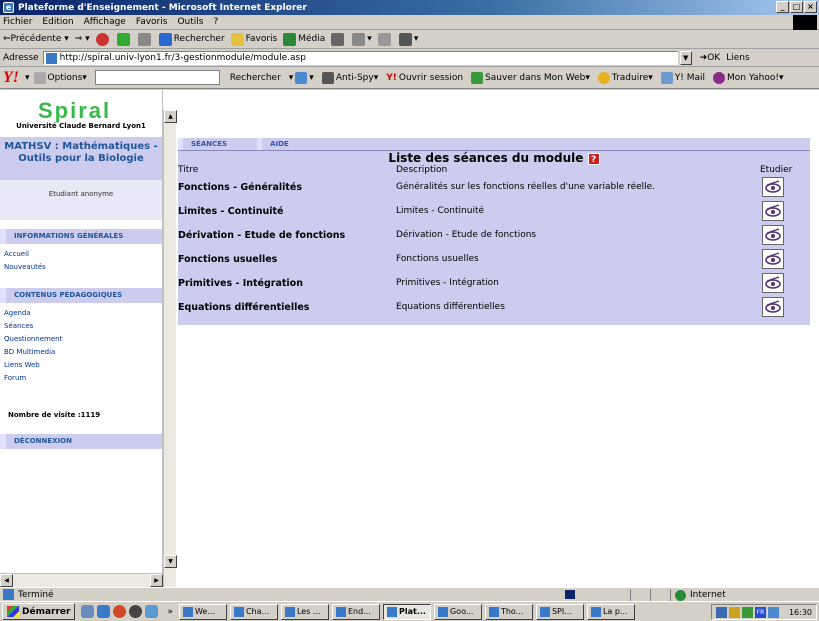  I want to click on quicklaunch-media-icon, so click(136, 611).